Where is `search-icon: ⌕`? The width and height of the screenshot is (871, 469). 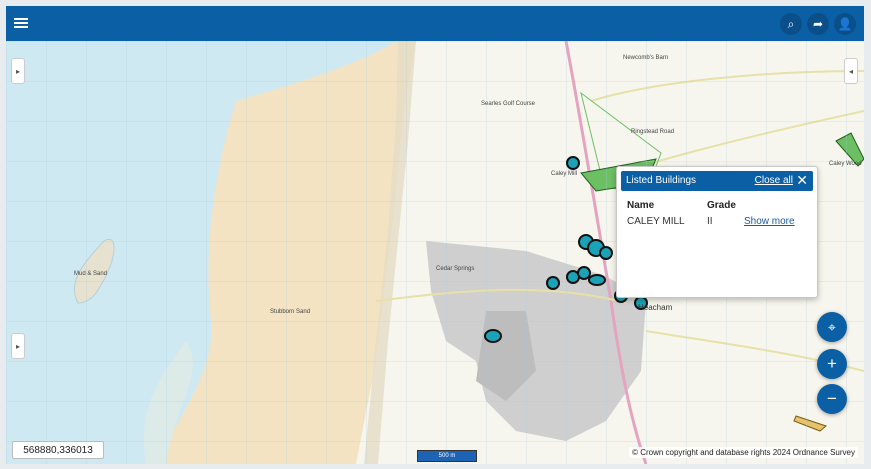
search-icon: ⌕ is located at coordinates (791, 23).